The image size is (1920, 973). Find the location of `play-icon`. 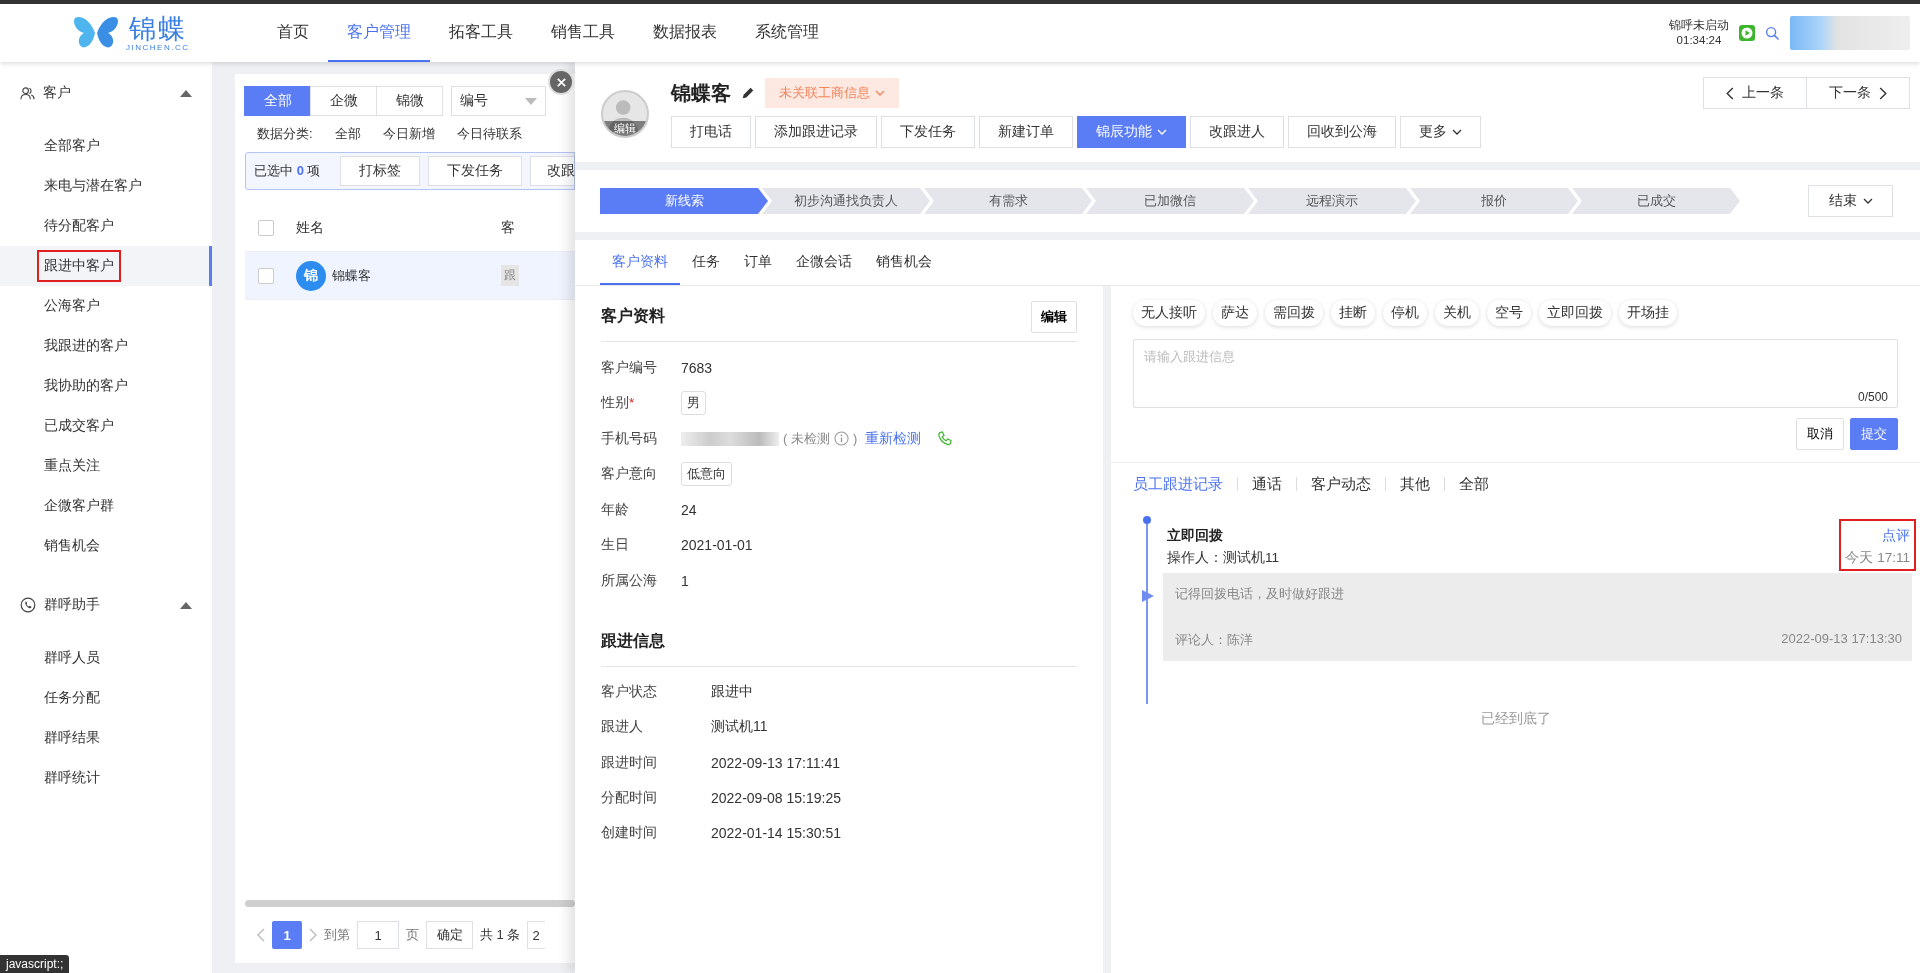

play-icon is located at coordinates (1747, 33).